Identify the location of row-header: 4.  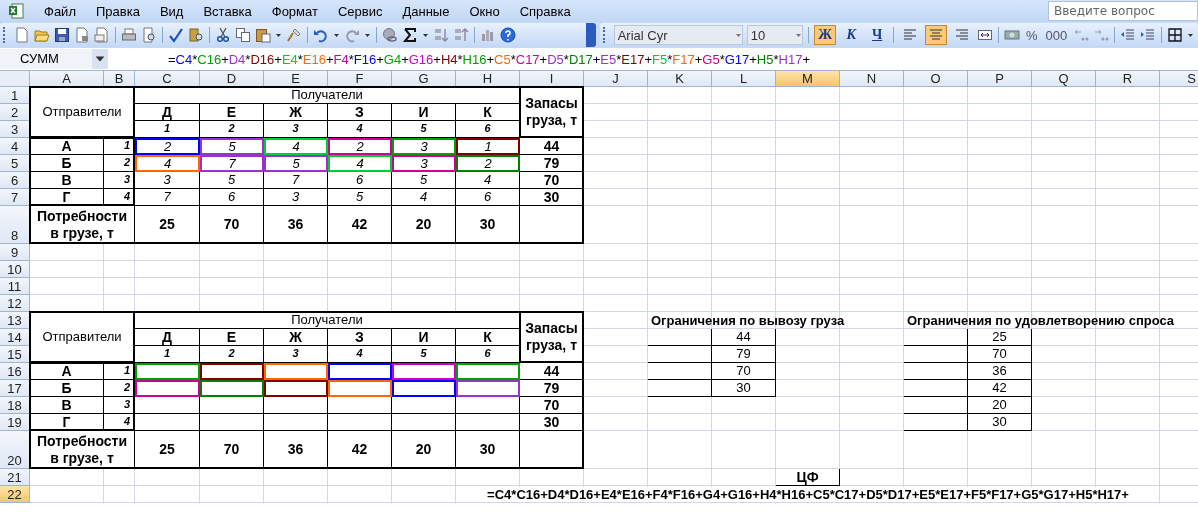
(15, 146).